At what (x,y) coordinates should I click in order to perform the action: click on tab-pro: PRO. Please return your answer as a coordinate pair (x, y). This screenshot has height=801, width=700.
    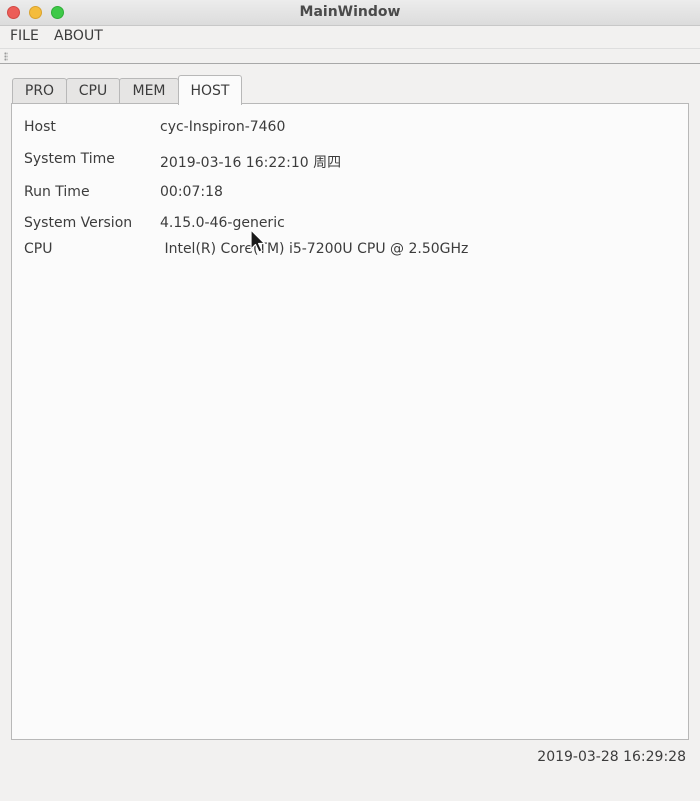
    Looking at the image, I should click on (39, 91).